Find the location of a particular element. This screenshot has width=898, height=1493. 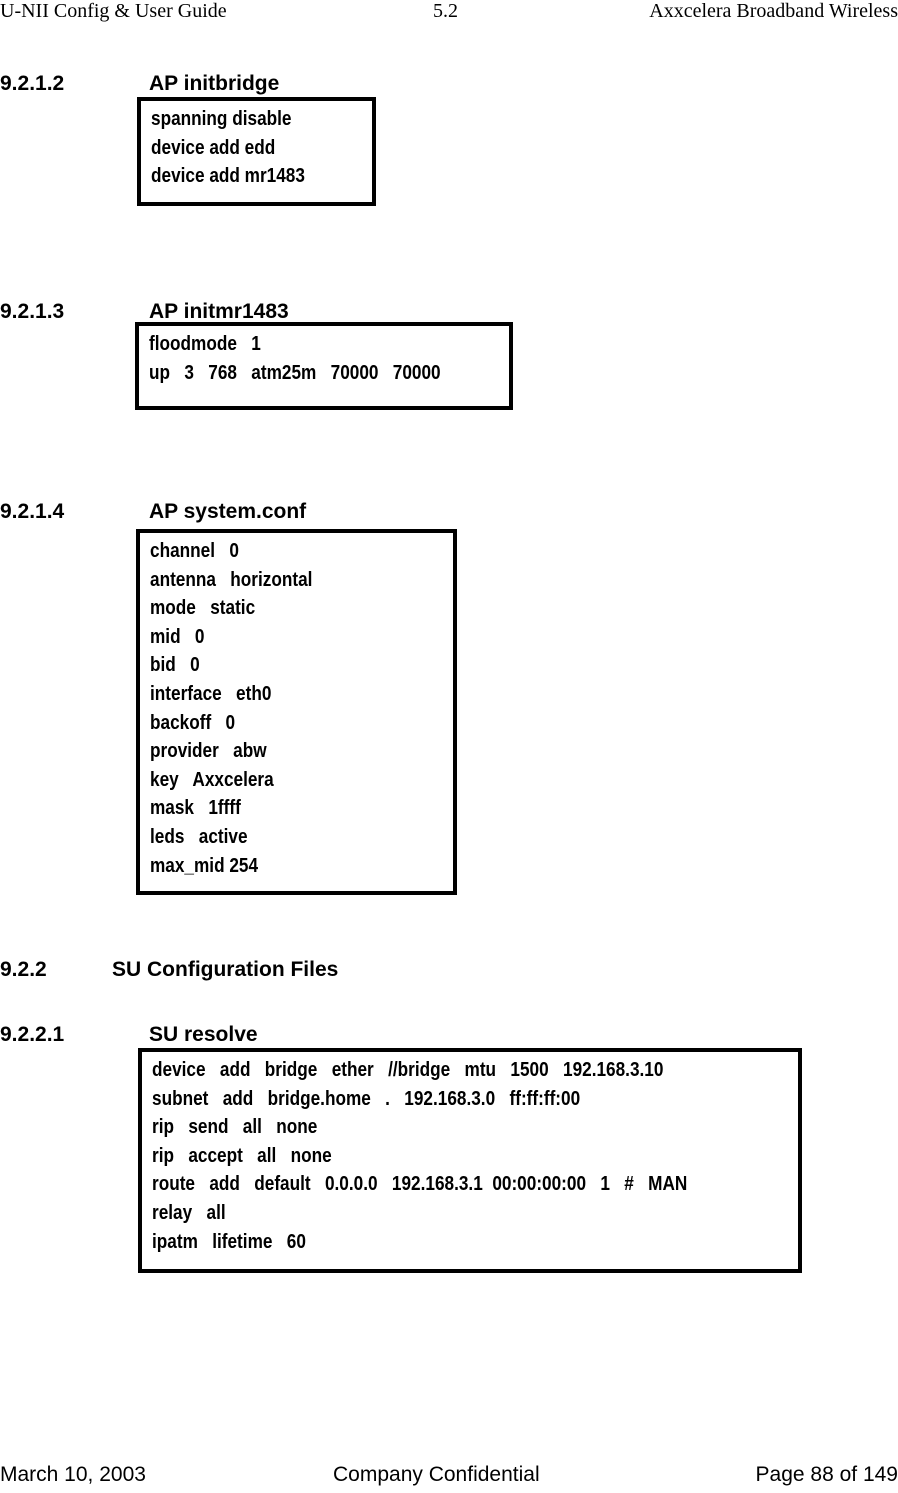

code-box-ap-initmr1483: floodmode 1 up 3 768 atm25m 70000 70000 is located at coordinates (324, 366).